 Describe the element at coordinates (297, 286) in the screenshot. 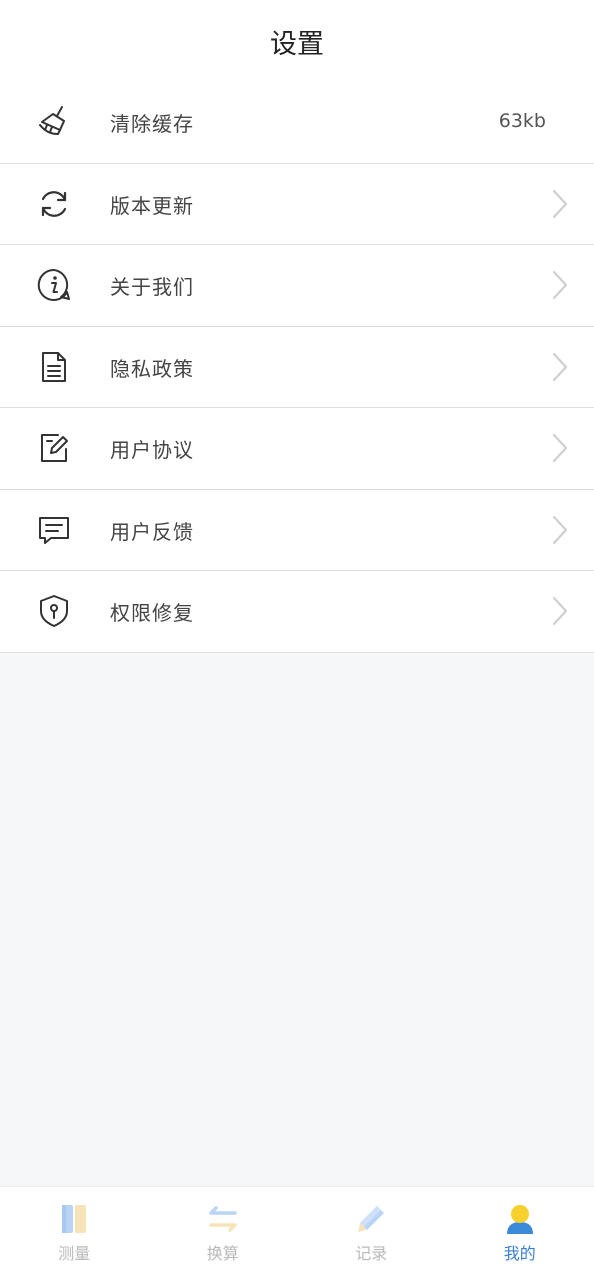

I see `about-us-row: 关于我们` at that location.